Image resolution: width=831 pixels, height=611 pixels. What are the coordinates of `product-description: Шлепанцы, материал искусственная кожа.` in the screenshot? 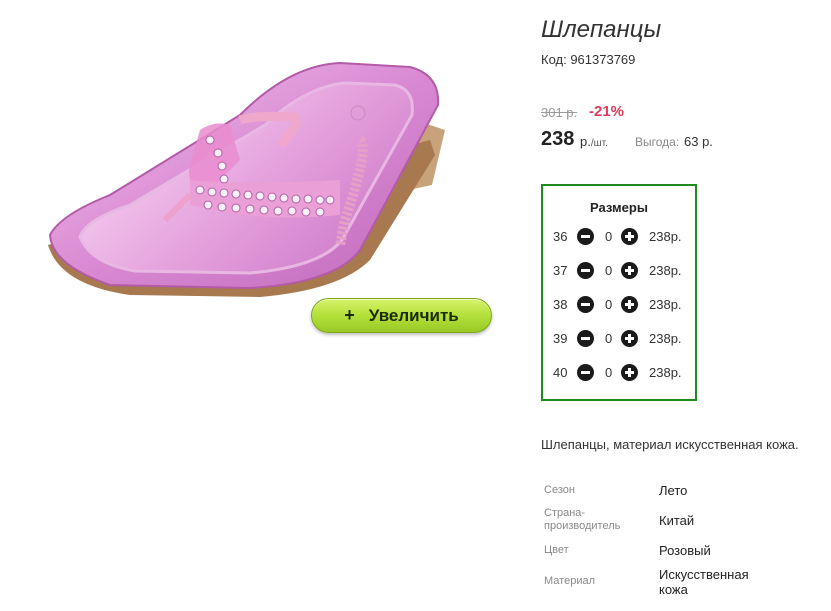 It's located at (670, 444).